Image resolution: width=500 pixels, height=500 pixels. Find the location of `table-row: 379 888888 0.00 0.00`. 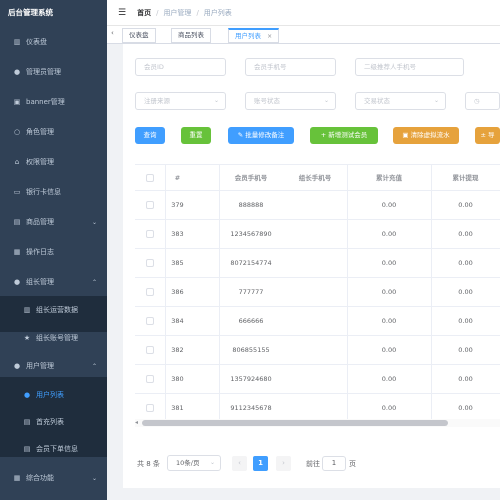

table-row: 379 888888 0.00 0.00 is located at coordinates (317, 205).